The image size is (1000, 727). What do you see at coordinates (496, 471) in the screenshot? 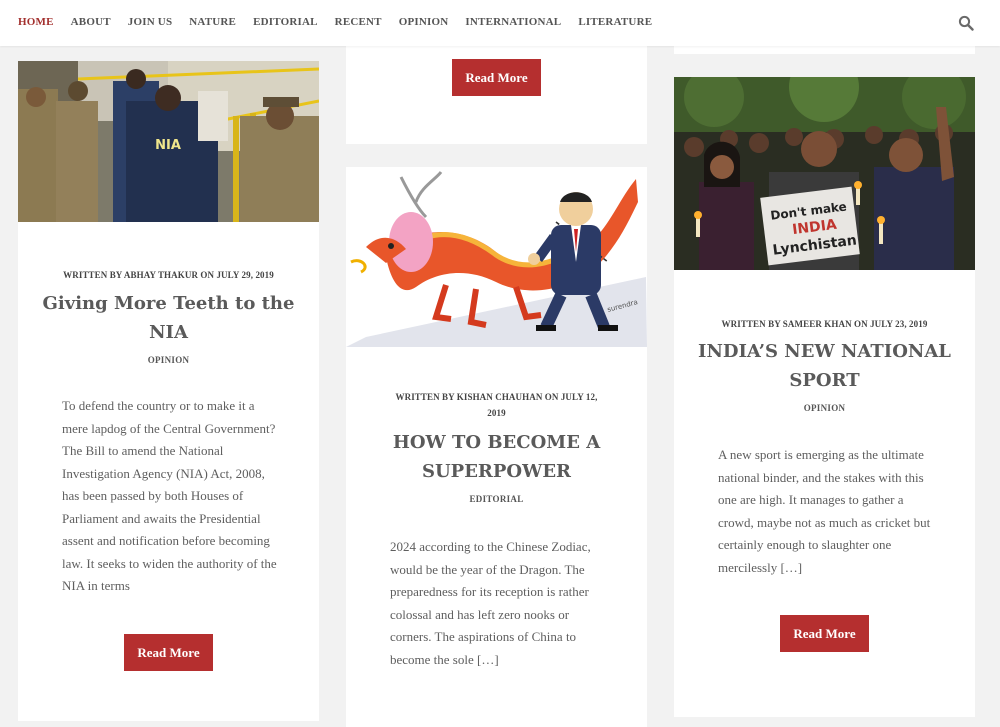
I see `post-title-line: SUPERPOWER` at bounding box center [496, 471].